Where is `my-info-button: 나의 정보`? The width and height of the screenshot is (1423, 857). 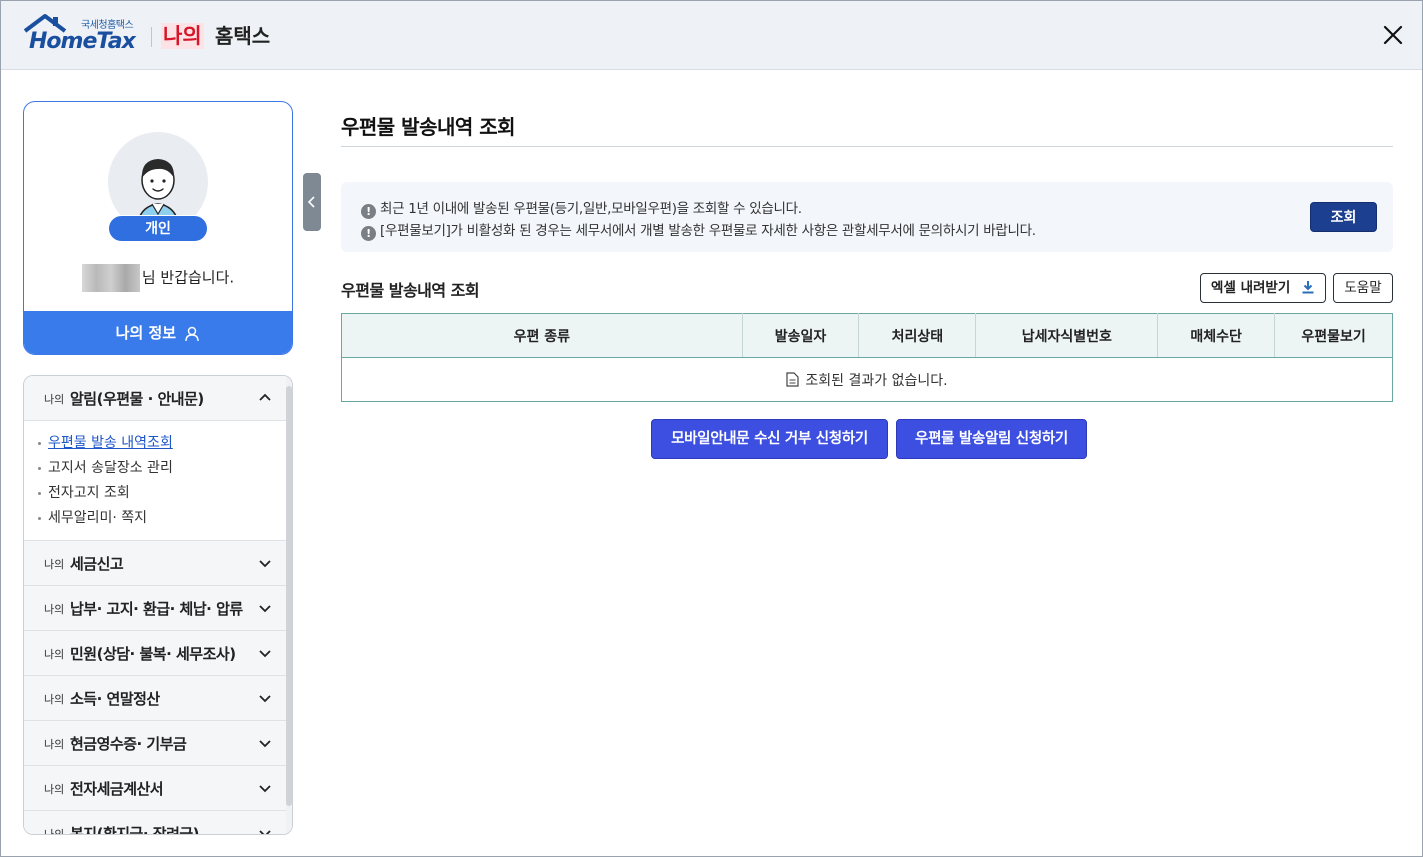 my-info-button: 나의 정보 is located at coordinates (158, 332).